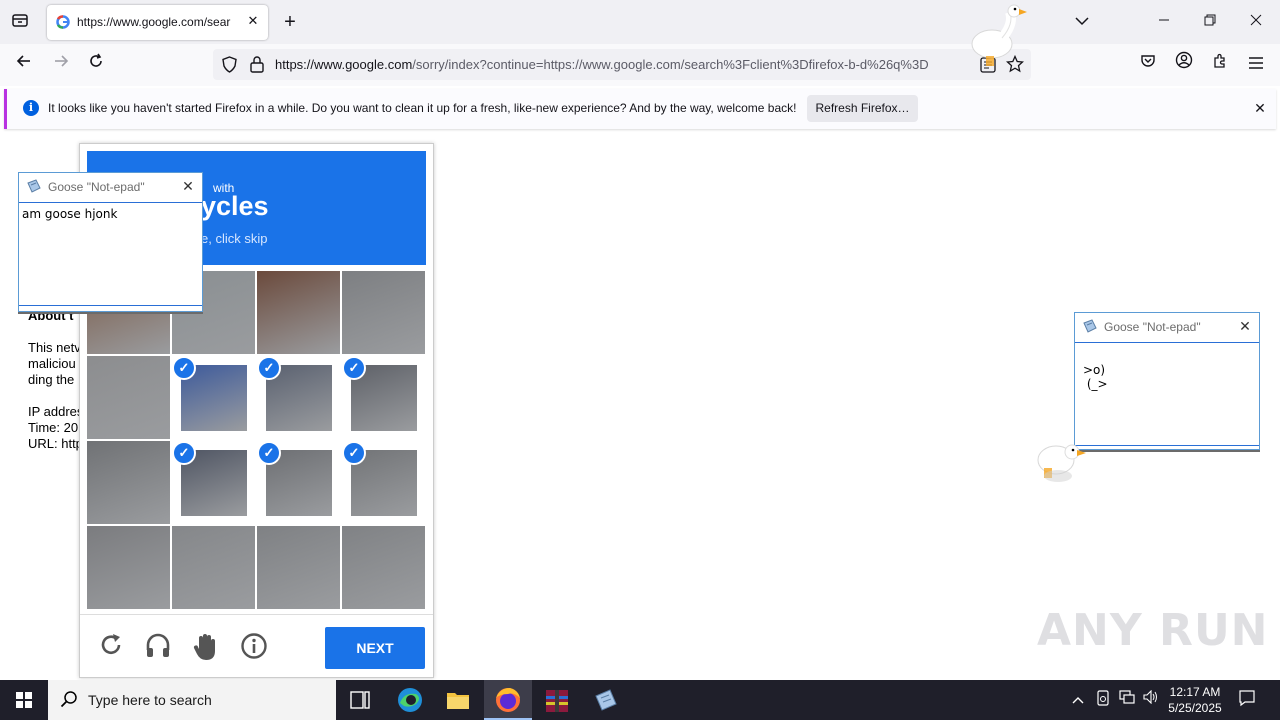 The height and width of the screenshot is (725, 1280). What do you see at coordinates (375, 648) in the screenshot?
I see `next-button: NEXT` at bounding box center [375, 648].